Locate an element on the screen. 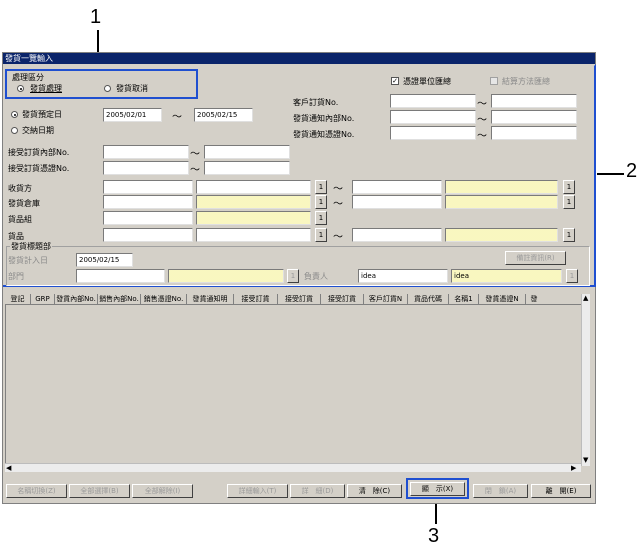 The width and height of the screenshot is (641, 552). remark-info-button: 備註資訊(R) is located at coordinates (535, 258).